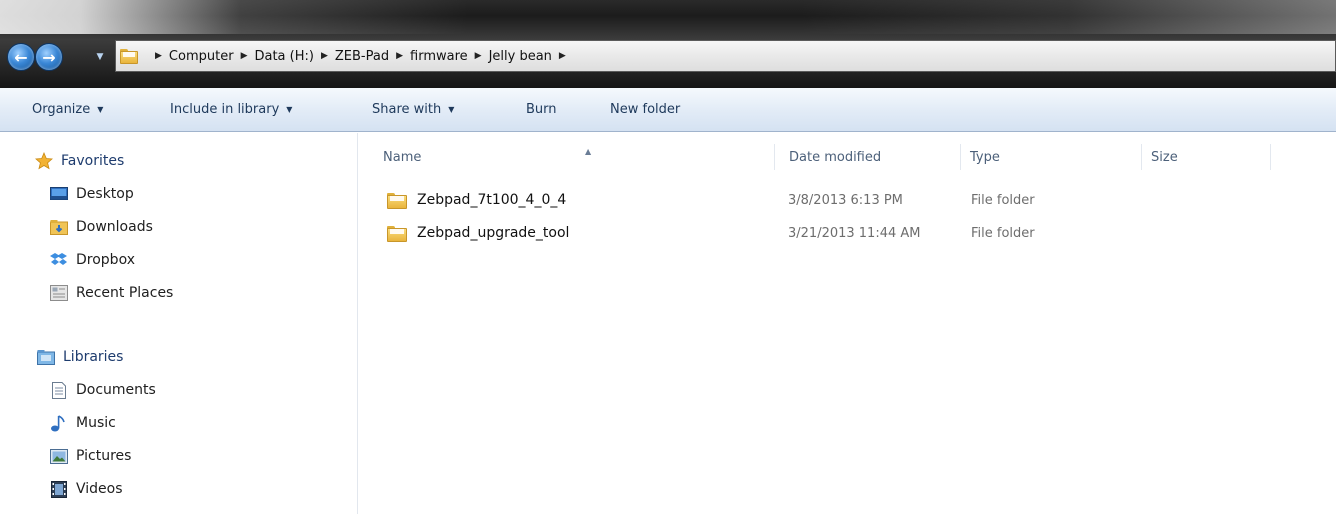 The height and width of the screenshot is (514, 1336). I want to click on nav-item-label: Desktop, so click(105, 194).